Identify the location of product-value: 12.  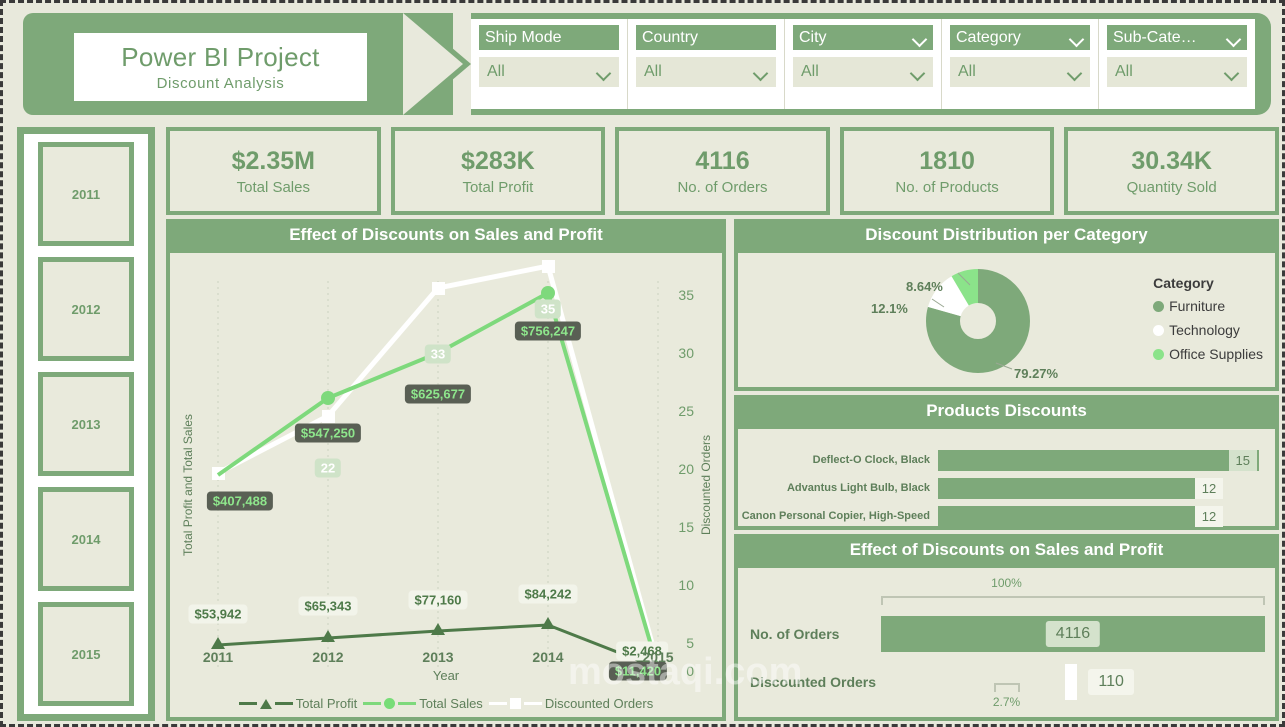
(1209, 516).